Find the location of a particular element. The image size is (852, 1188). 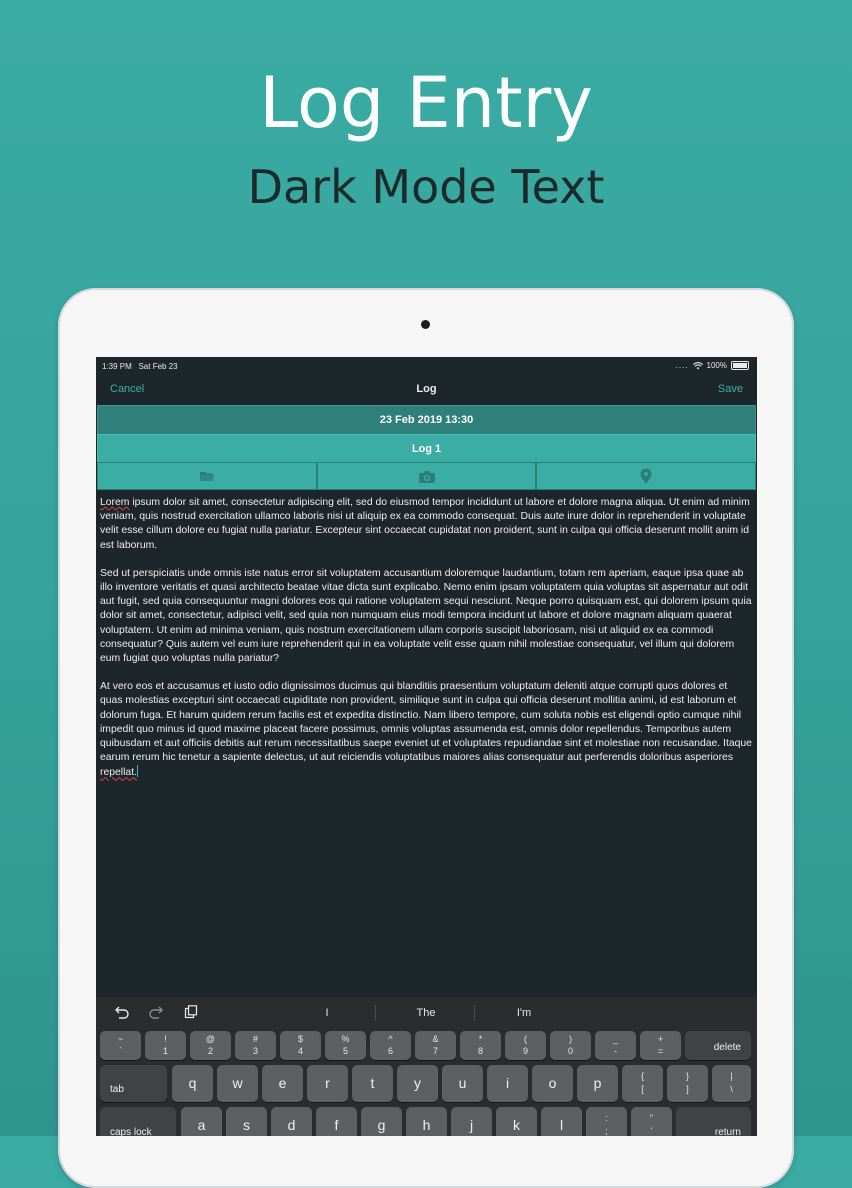

key-u: u is located at coordinates (462, 1083).